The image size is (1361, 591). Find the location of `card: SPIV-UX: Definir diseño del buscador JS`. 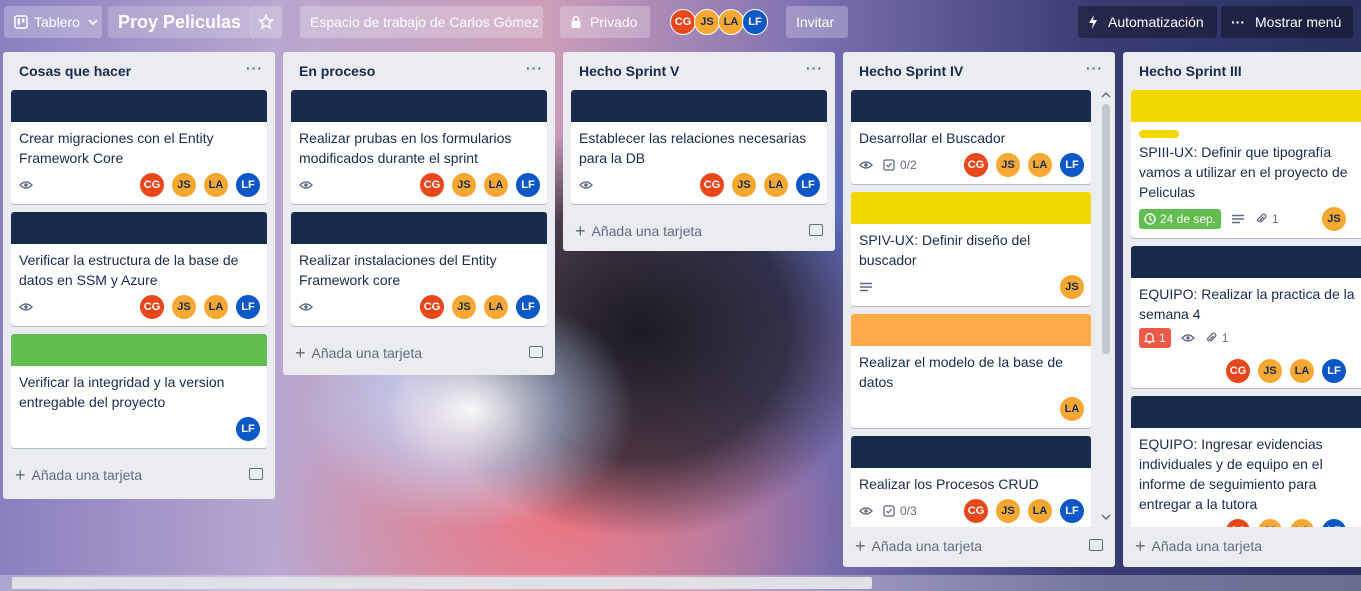

card: SPIV-UX: Definir diseño del buscador JS is located at coordinates (971, 249).